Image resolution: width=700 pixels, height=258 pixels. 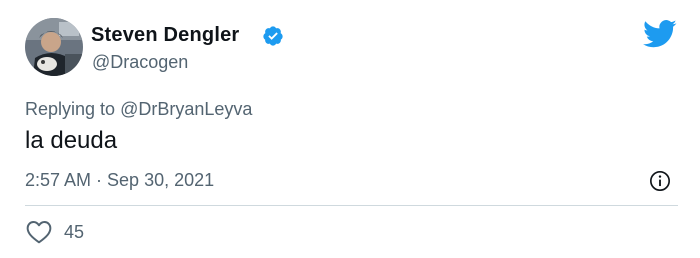 What do you see at coordinates (70, 109) in the screenshot?
I see `reply-prefix: Replying to` at bounding box center [70, 109].